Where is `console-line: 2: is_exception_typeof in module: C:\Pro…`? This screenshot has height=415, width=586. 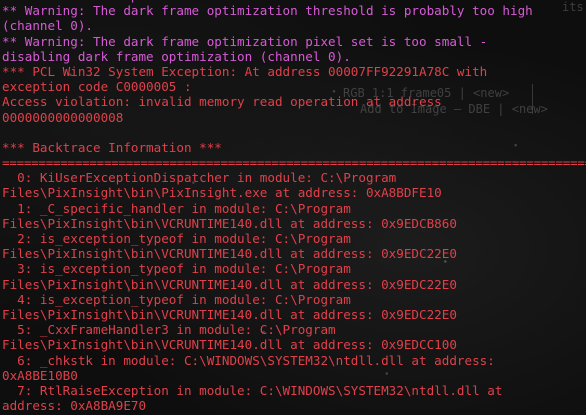
console-line: 2: is_exception_typeof in module: C:\Pro… is located at coordinates (176, 238).